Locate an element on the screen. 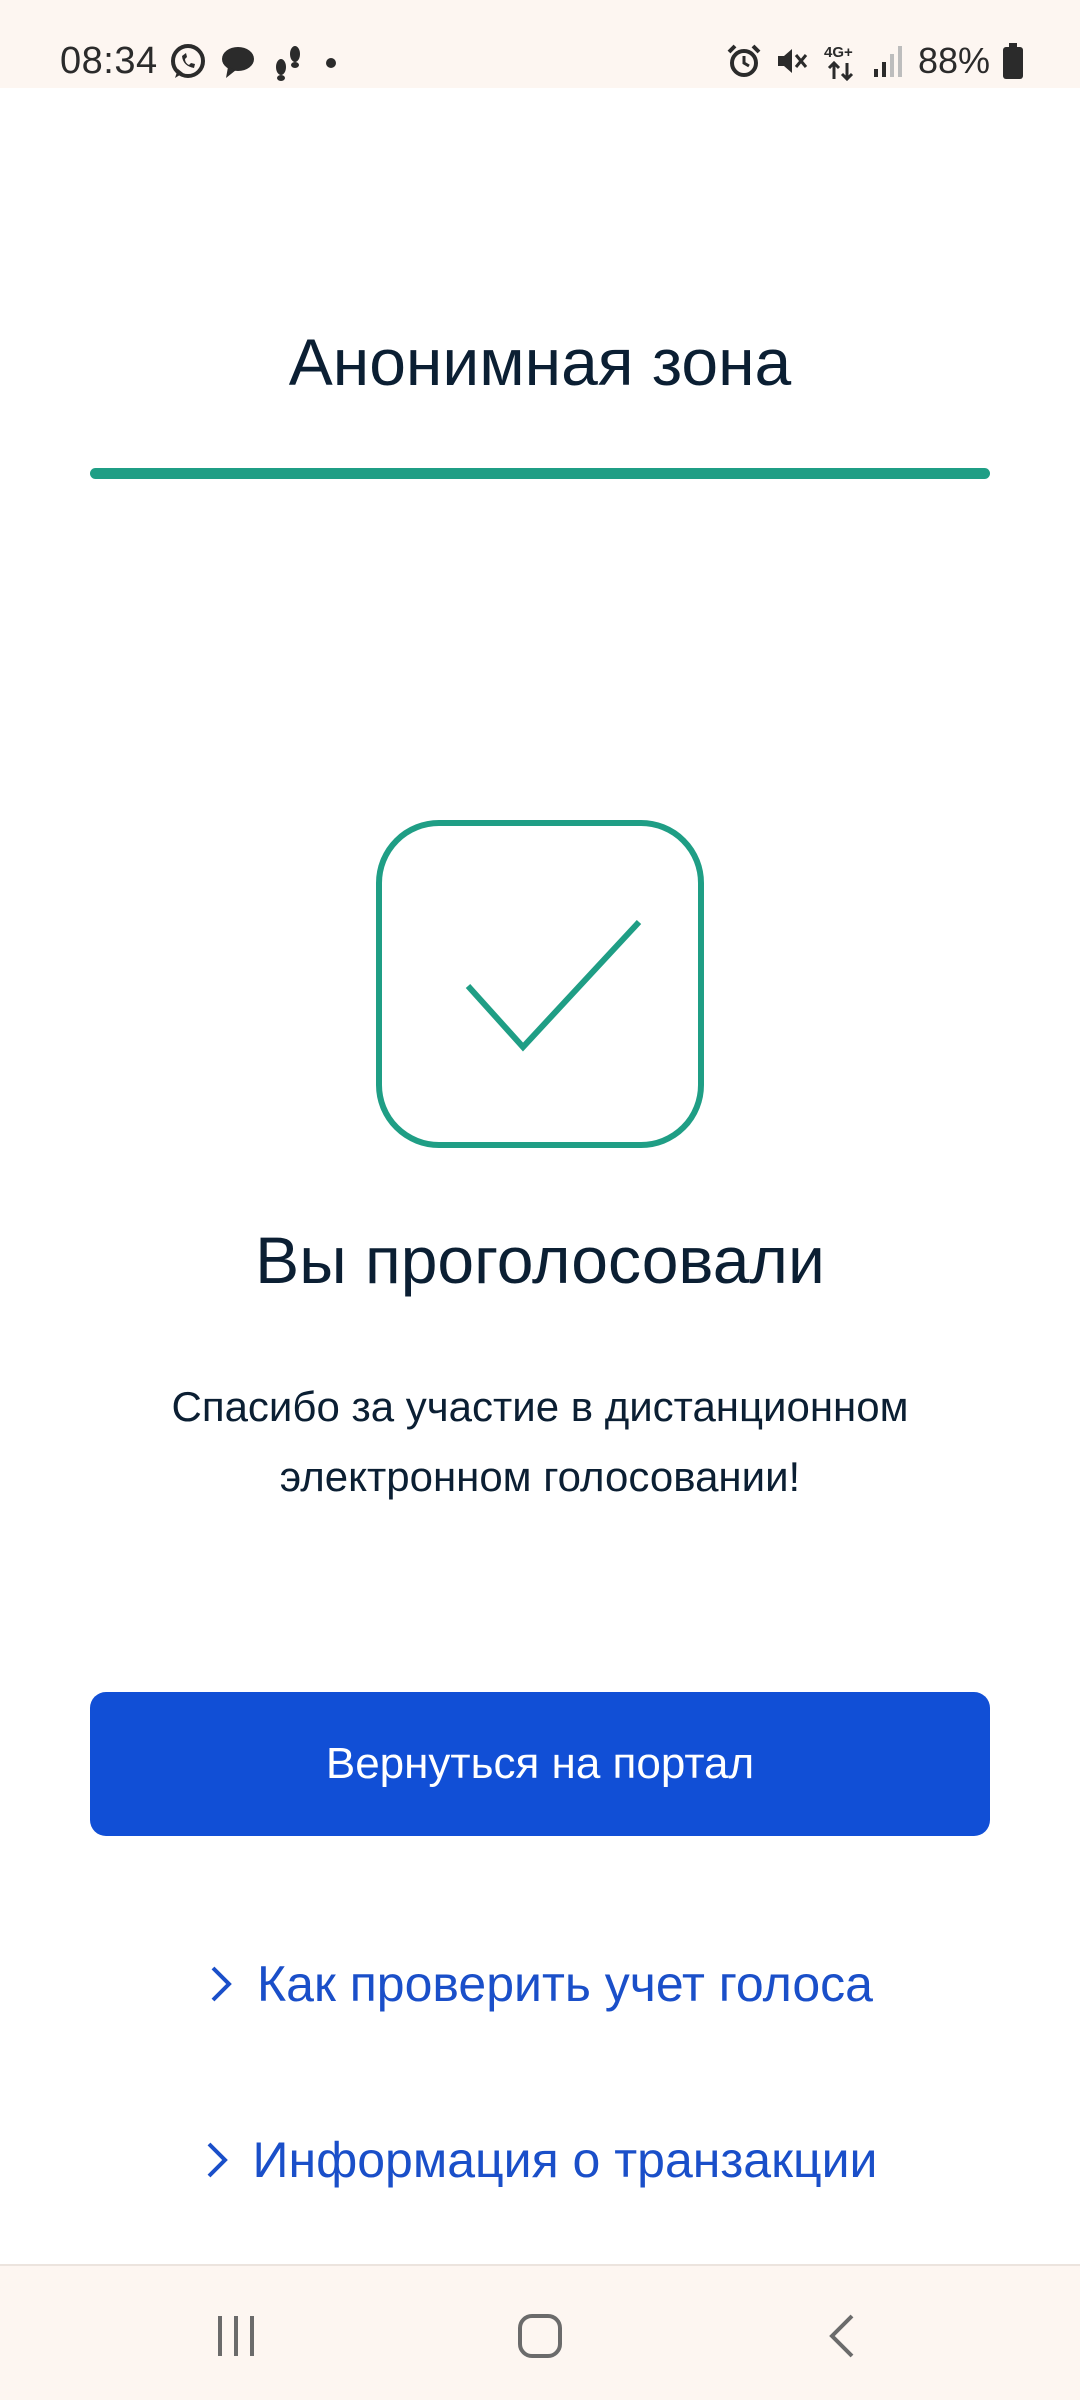 The width and height of the screenshot is (1080, 2400). notification-icons is located at coordinates (256, 62).